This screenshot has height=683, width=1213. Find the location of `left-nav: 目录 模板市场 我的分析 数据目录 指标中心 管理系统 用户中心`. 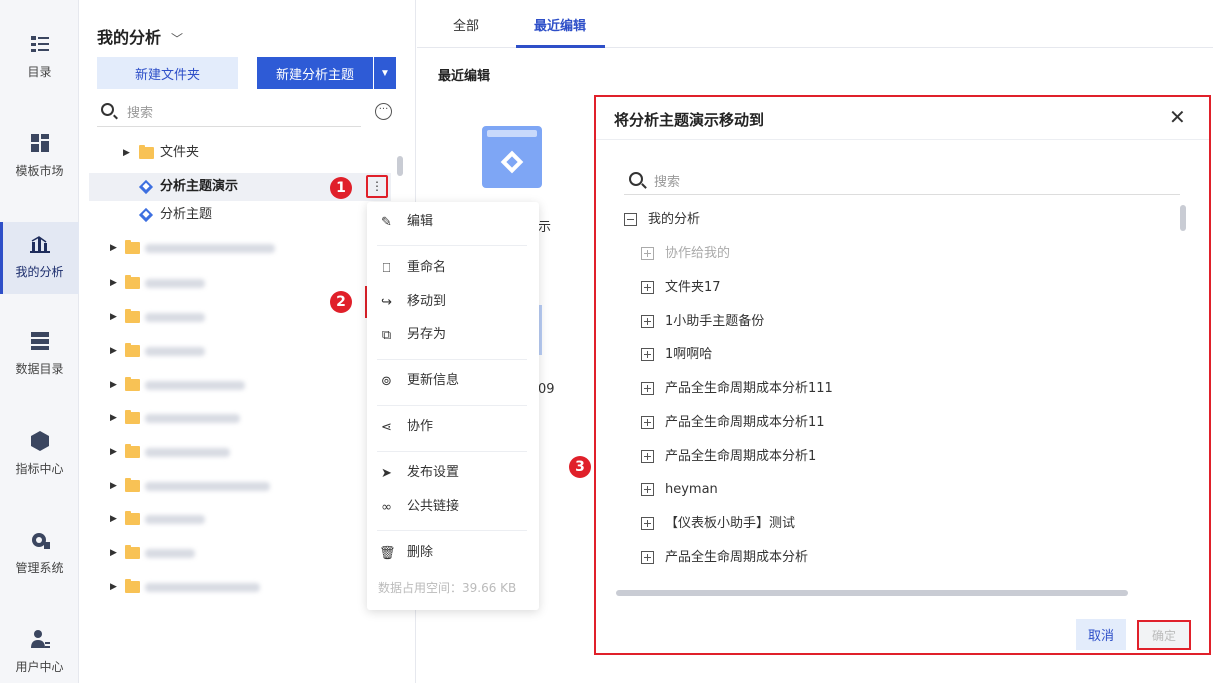

left-nav: 目录 模板市场 我的分析 数据目录 指标中心 管理系统 用户中心 is located at coordinates (39, 341).